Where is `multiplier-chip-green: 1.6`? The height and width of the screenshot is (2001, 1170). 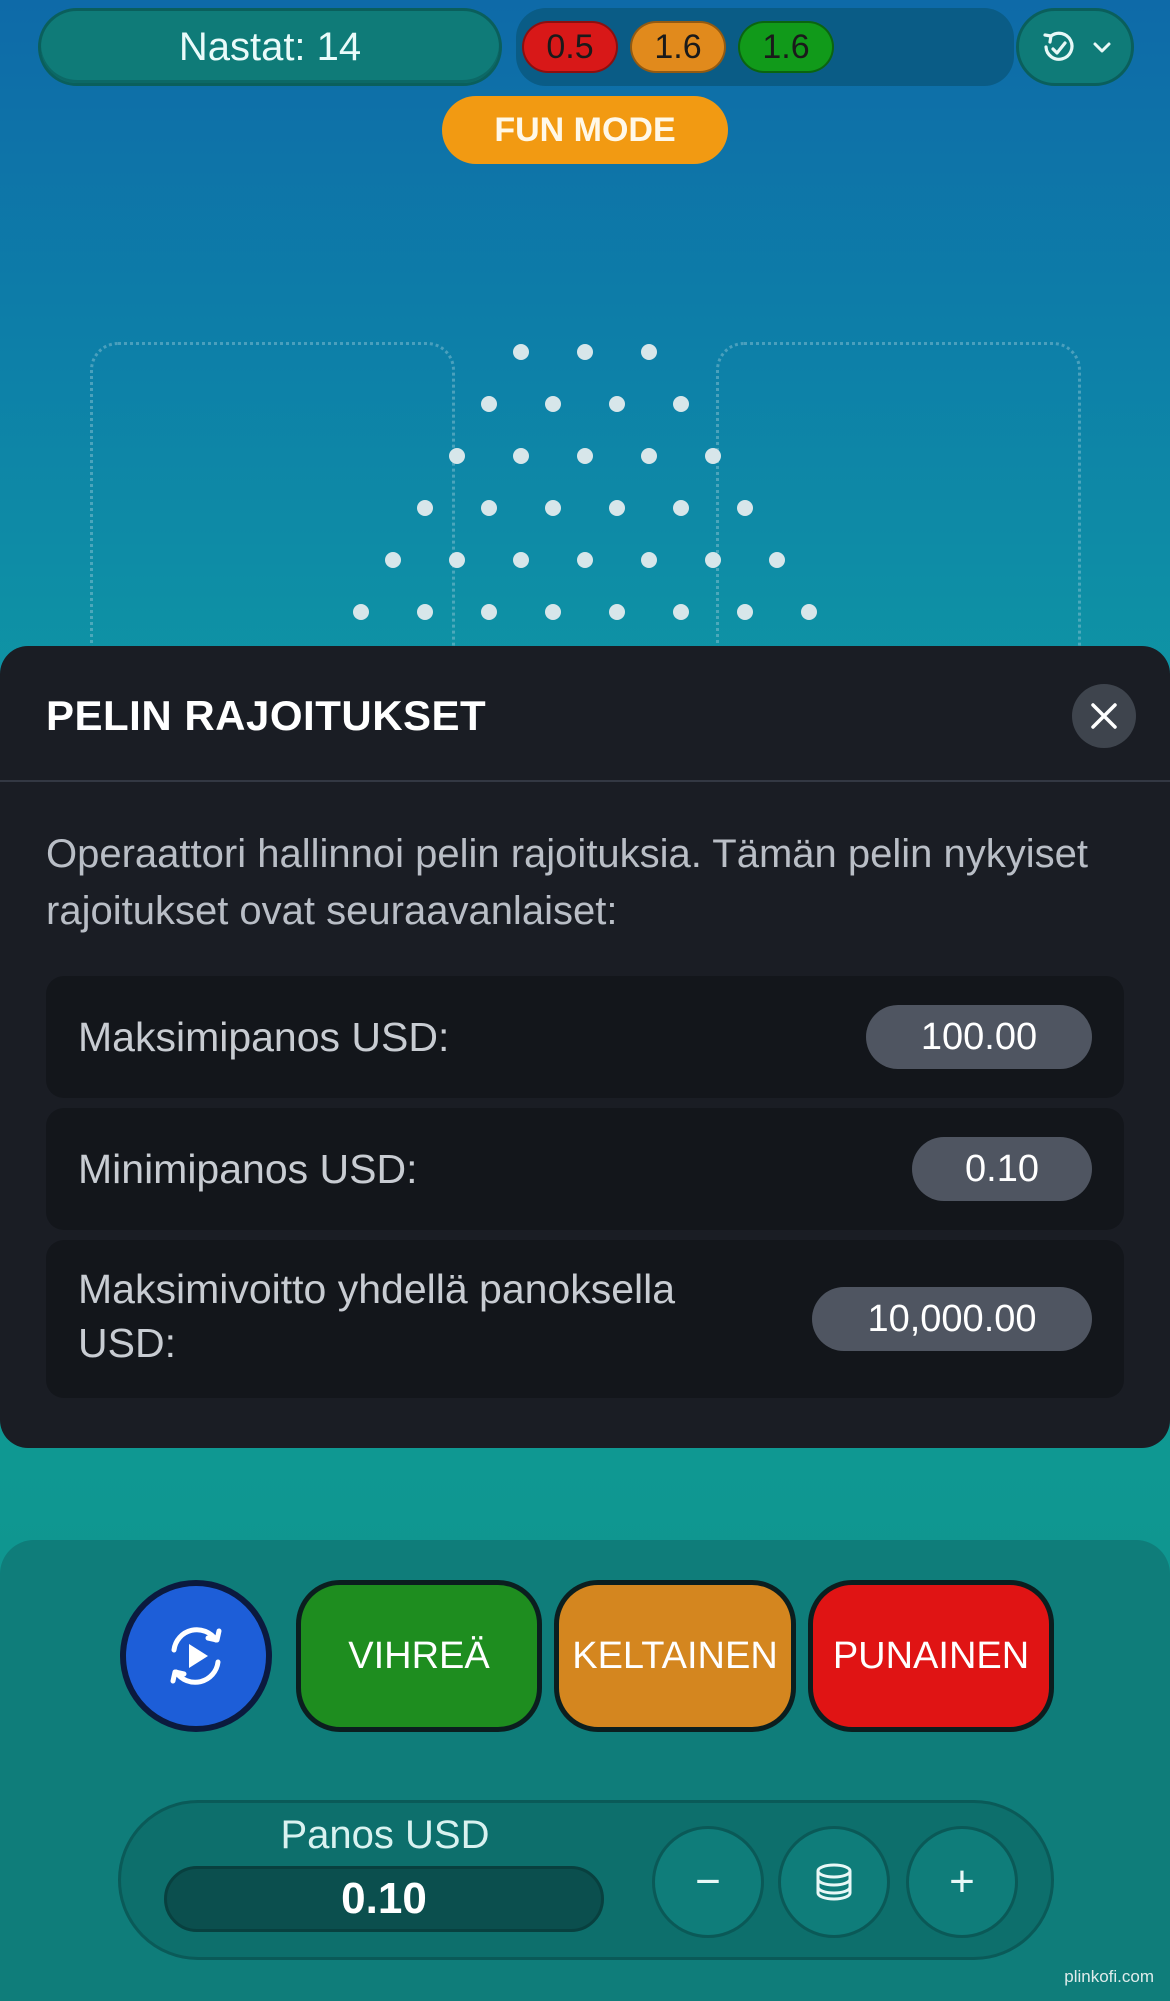 multiplier-chip-green: 1.6 is located at coordinates (786, 47).